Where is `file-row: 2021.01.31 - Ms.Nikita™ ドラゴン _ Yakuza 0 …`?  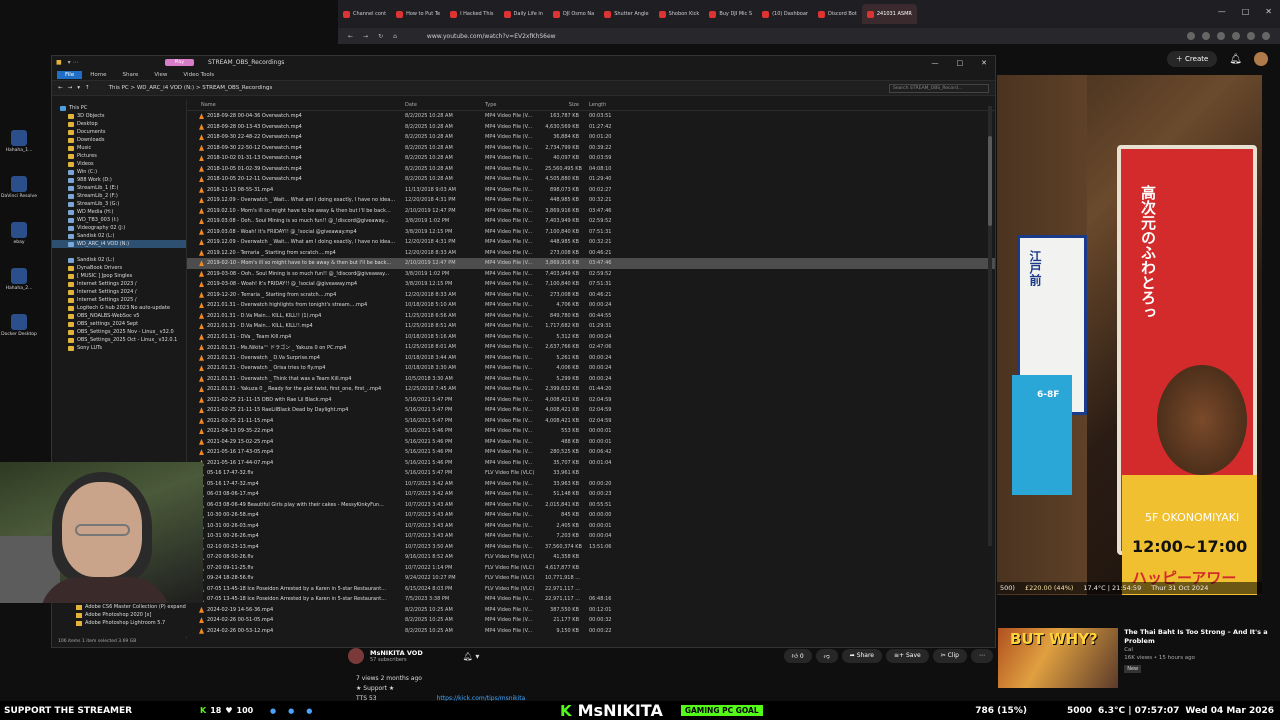 file-row: 2021.01.31 - Ms.Nikita™ ドラゴン _ Yakuza 0 … is located at coordinates (591, 347).